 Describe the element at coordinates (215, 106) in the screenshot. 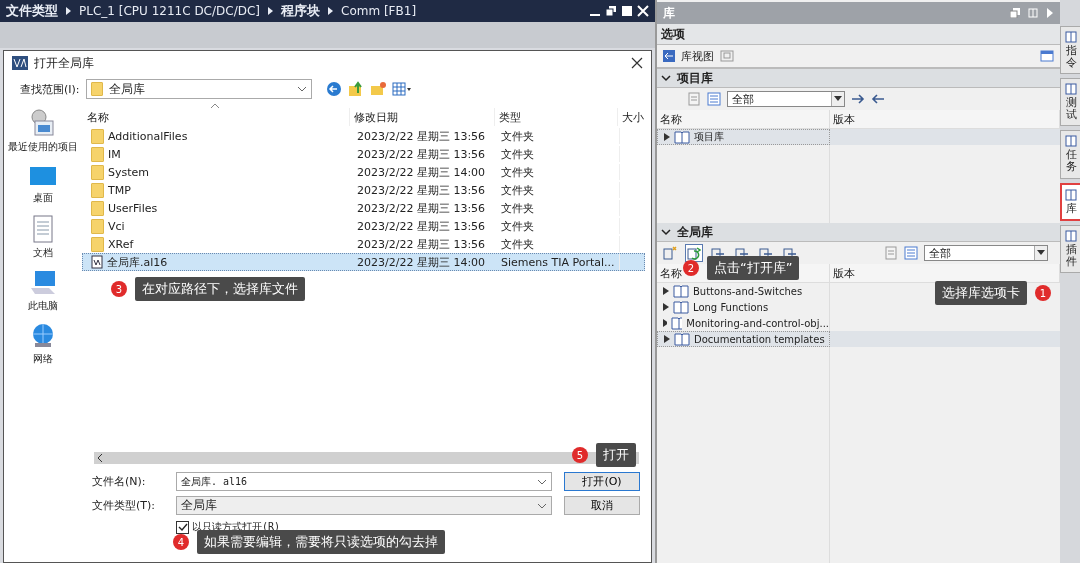

I see `sort-caret-icon` at that location.